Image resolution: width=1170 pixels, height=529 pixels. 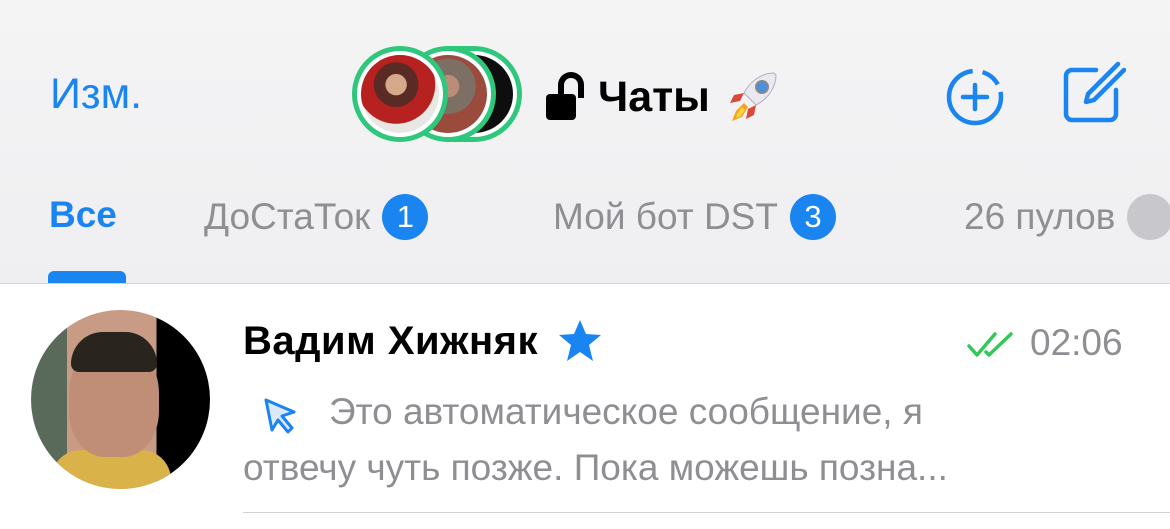 I want to click on tab-26-pools: 26 пулов, so click(x=1067, y=217).